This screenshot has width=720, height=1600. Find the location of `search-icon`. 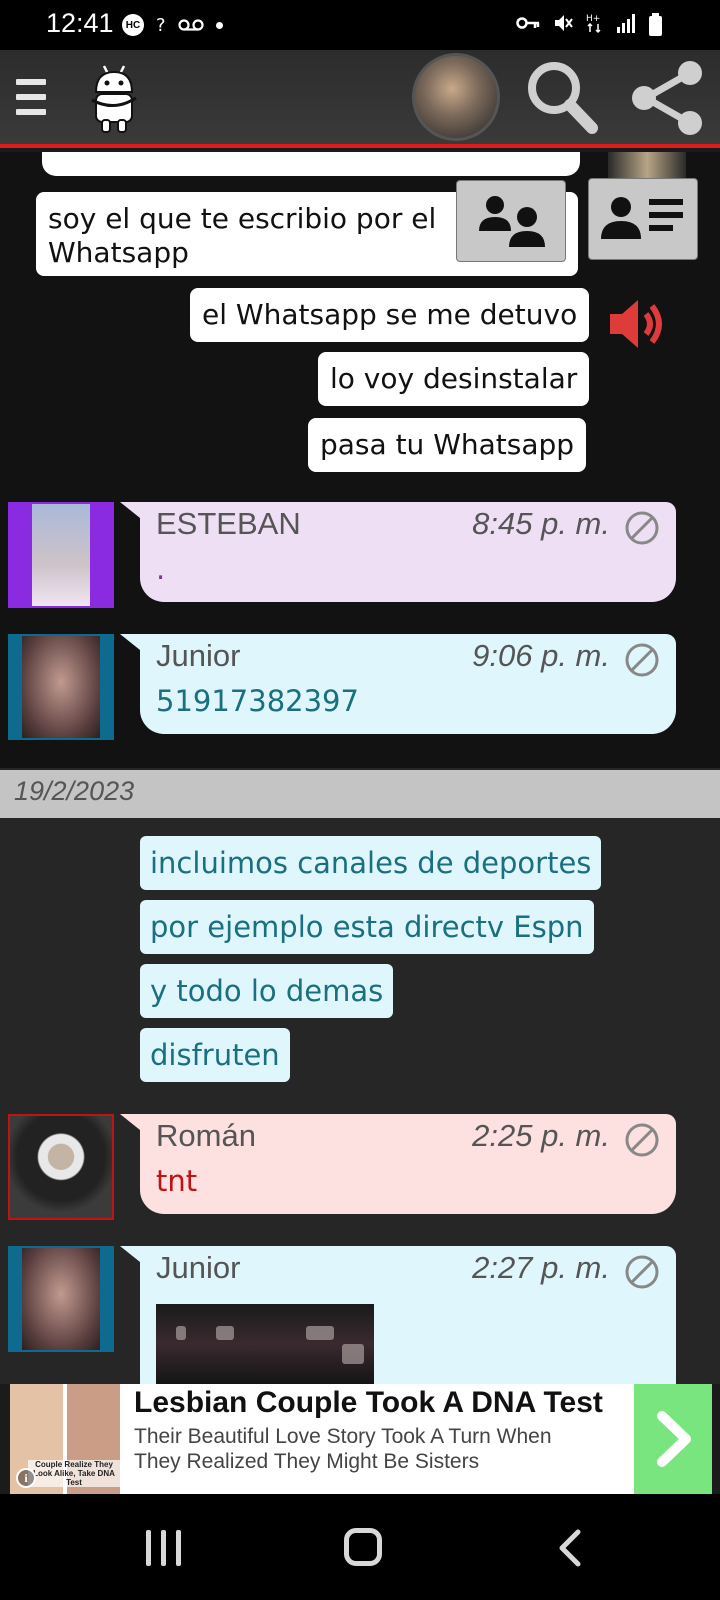

search-icon is located at coordinates (563, 98).